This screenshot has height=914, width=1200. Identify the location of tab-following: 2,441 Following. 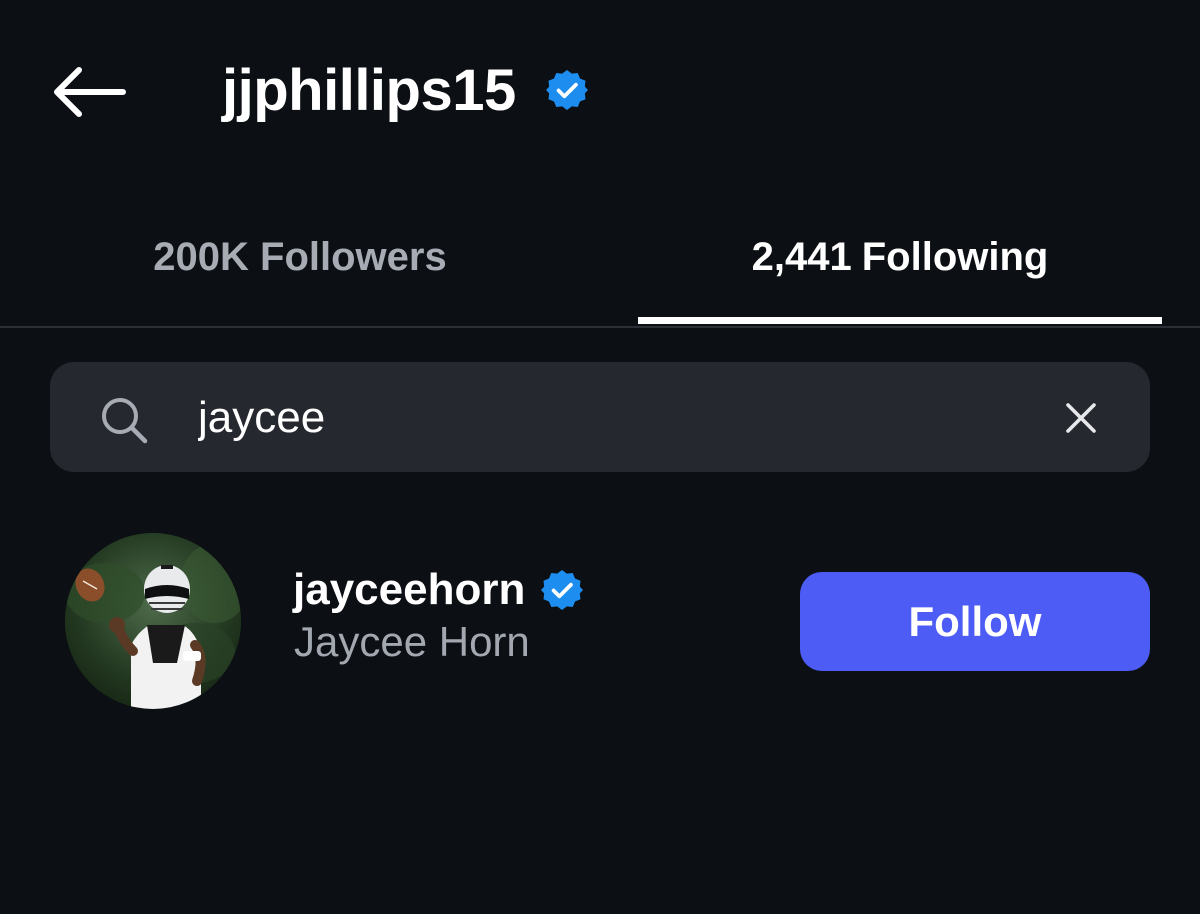
(900, 257).